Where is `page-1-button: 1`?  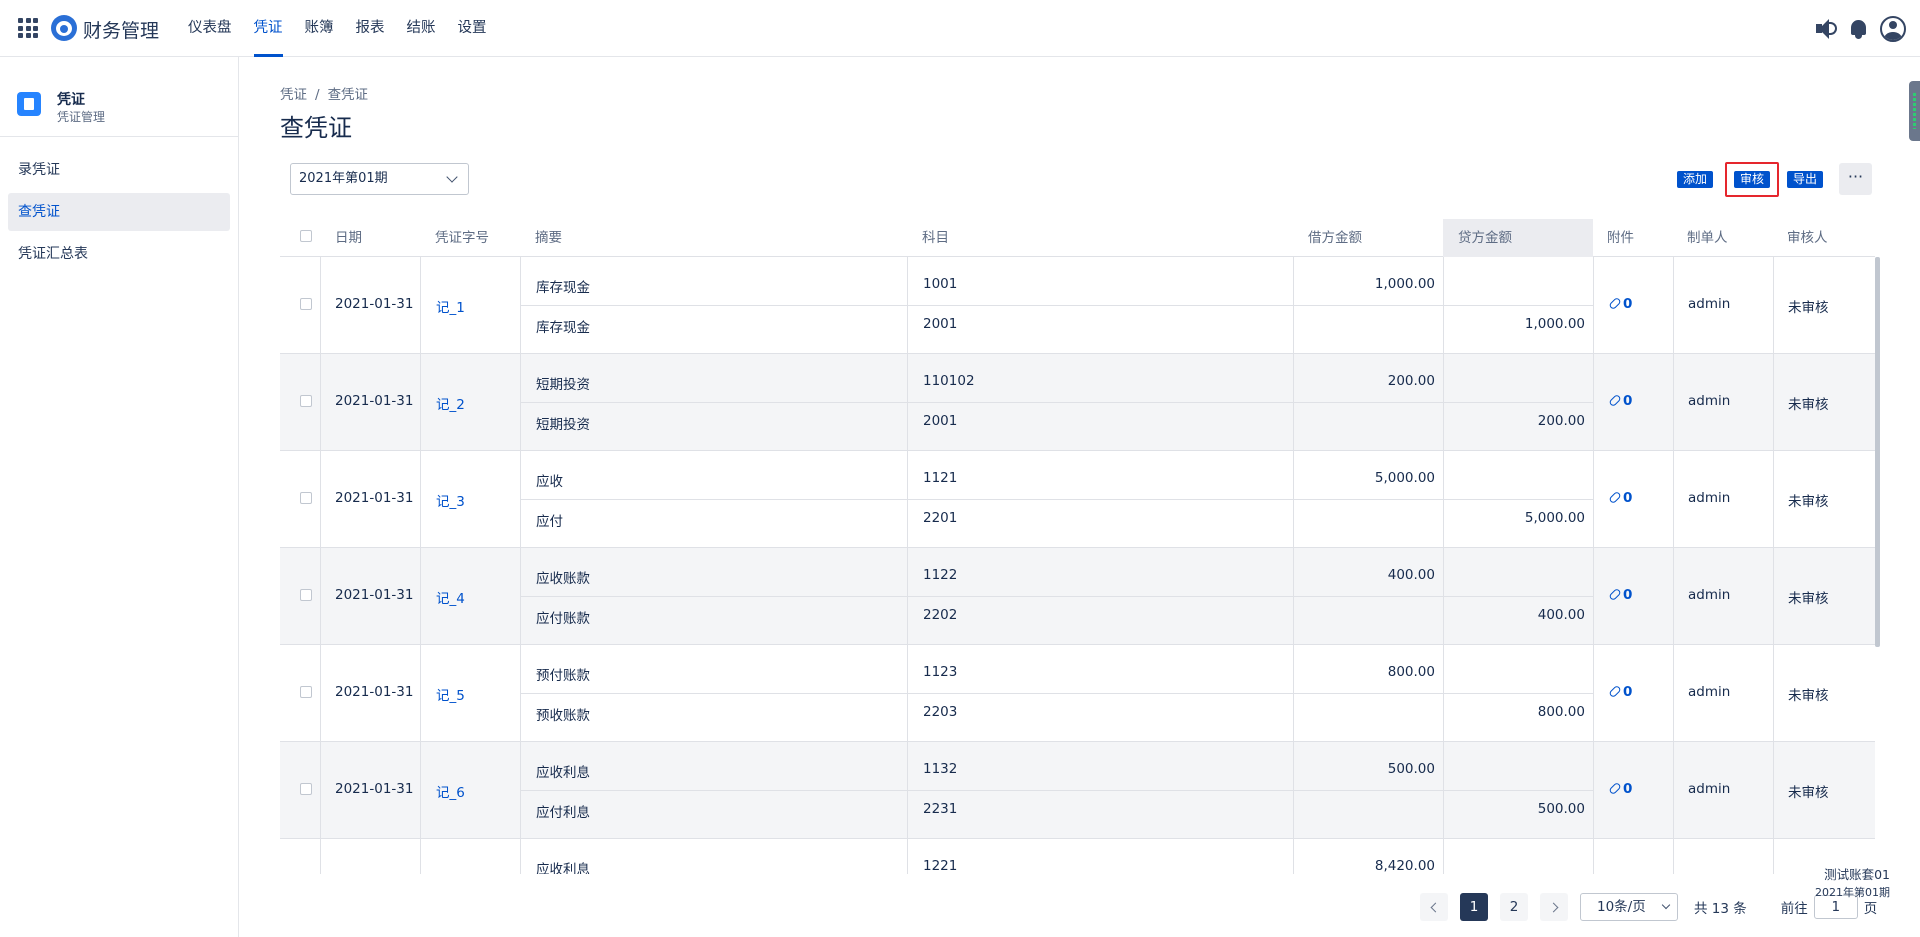
page-1-button: 1 is located at coordinates (1474, 907).